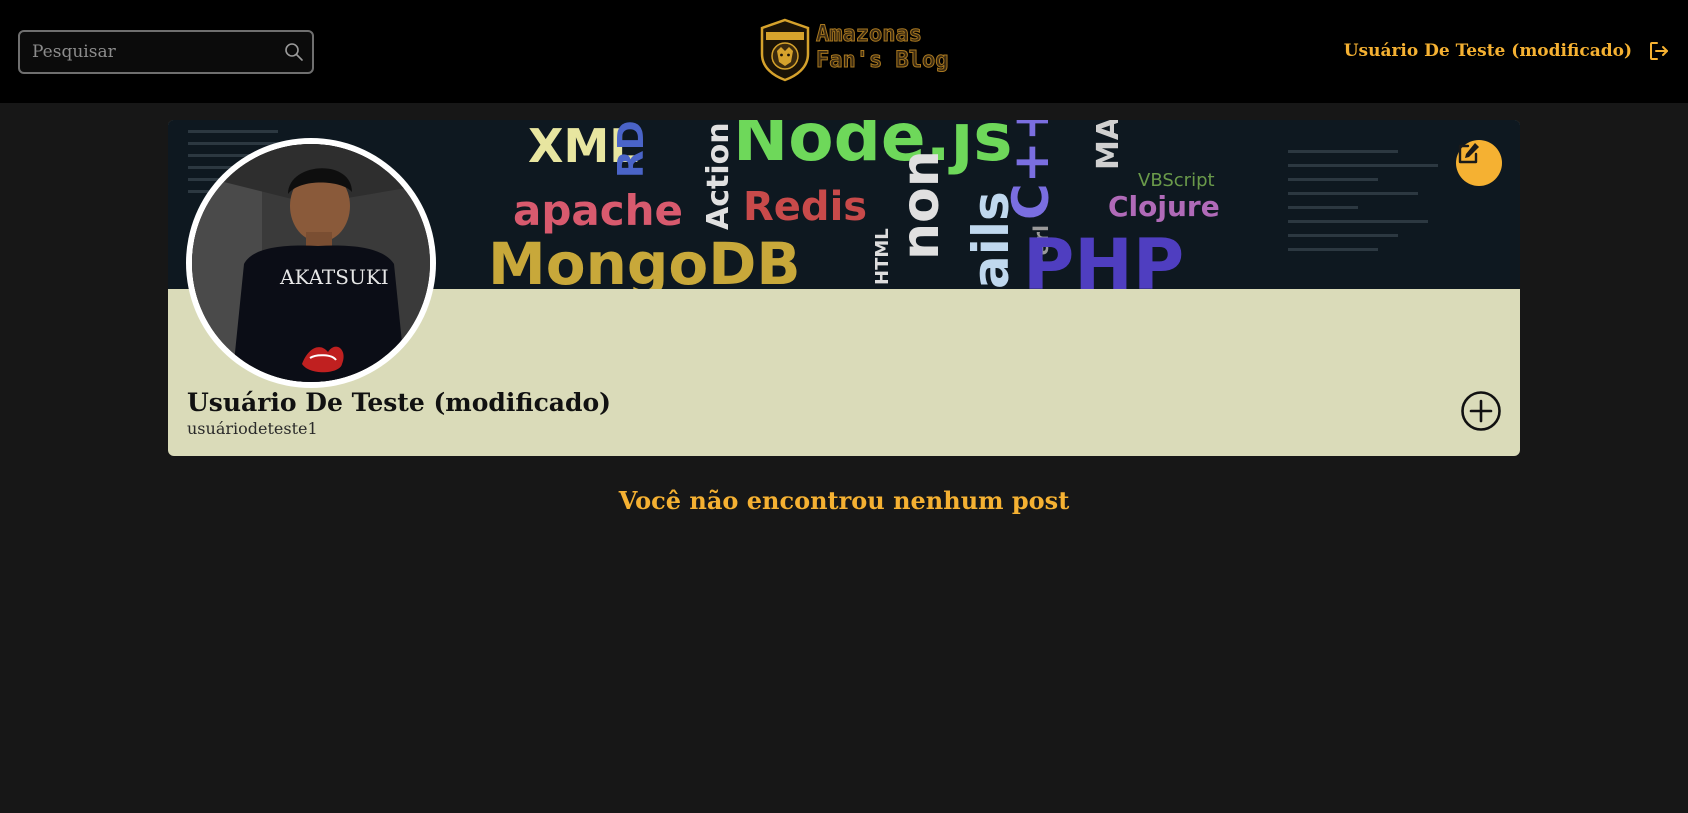  What do you see at coordinates (252, 428) in the screenshot?
I see `profile-username: usuáriodeteste1` at bounding box center [252, 428].